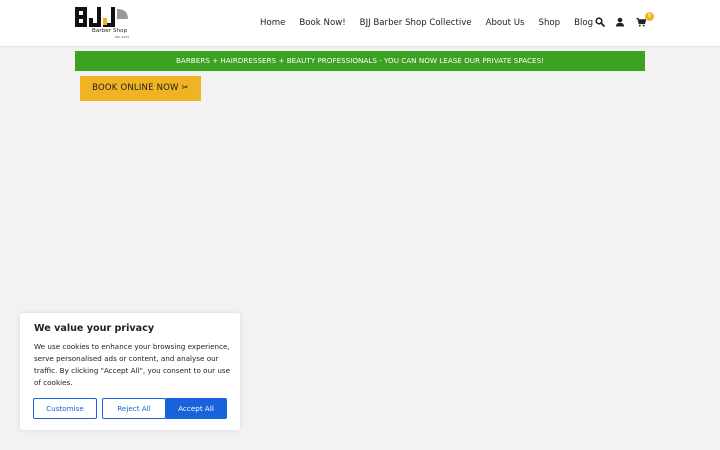 The height and width of the screenshot is (450, 720). I want to click on nav-item-about-us: About Us, so click(505, 23).